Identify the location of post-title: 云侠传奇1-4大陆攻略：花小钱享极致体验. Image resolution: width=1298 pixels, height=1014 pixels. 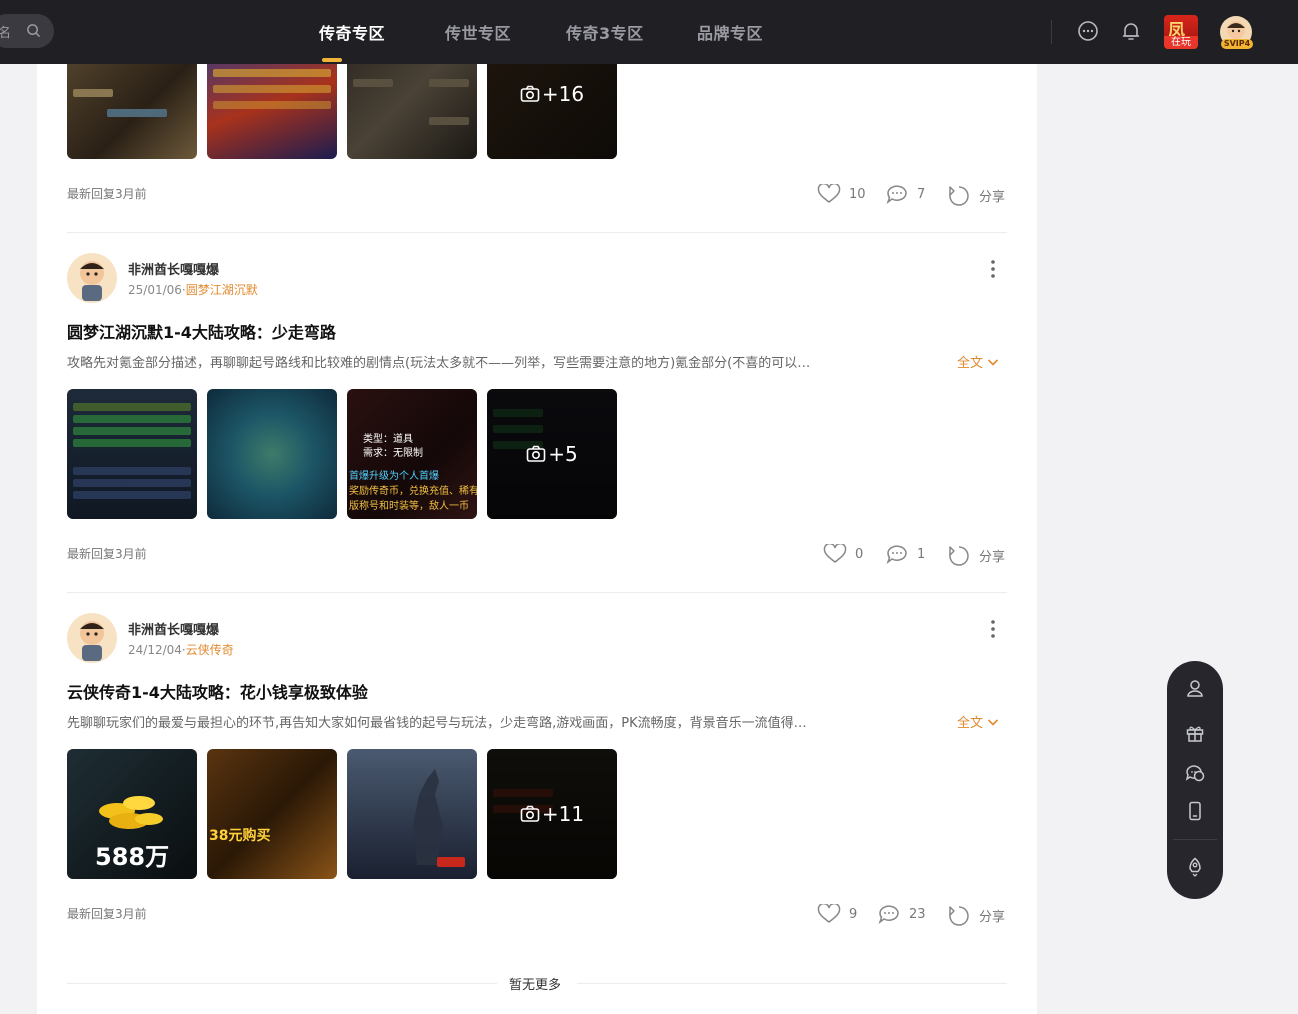
(217, 691).